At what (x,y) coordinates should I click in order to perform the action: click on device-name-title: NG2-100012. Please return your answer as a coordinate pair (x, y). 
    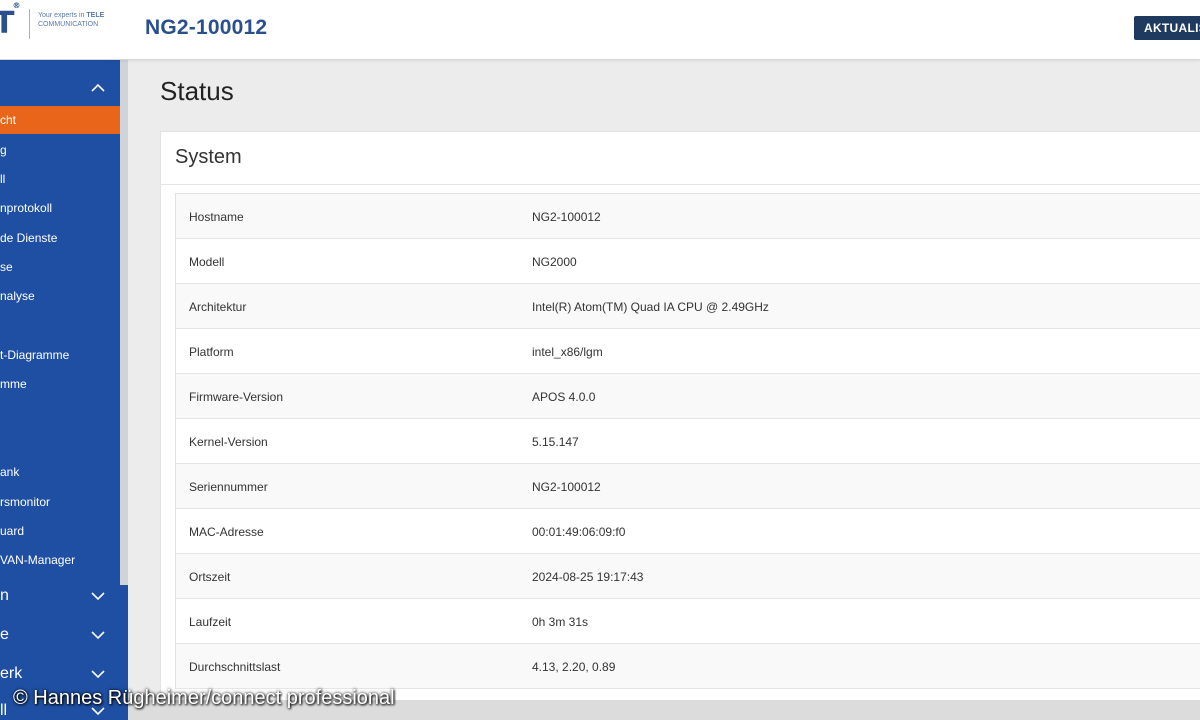
    Looking at the image, I should click on (206, 27).